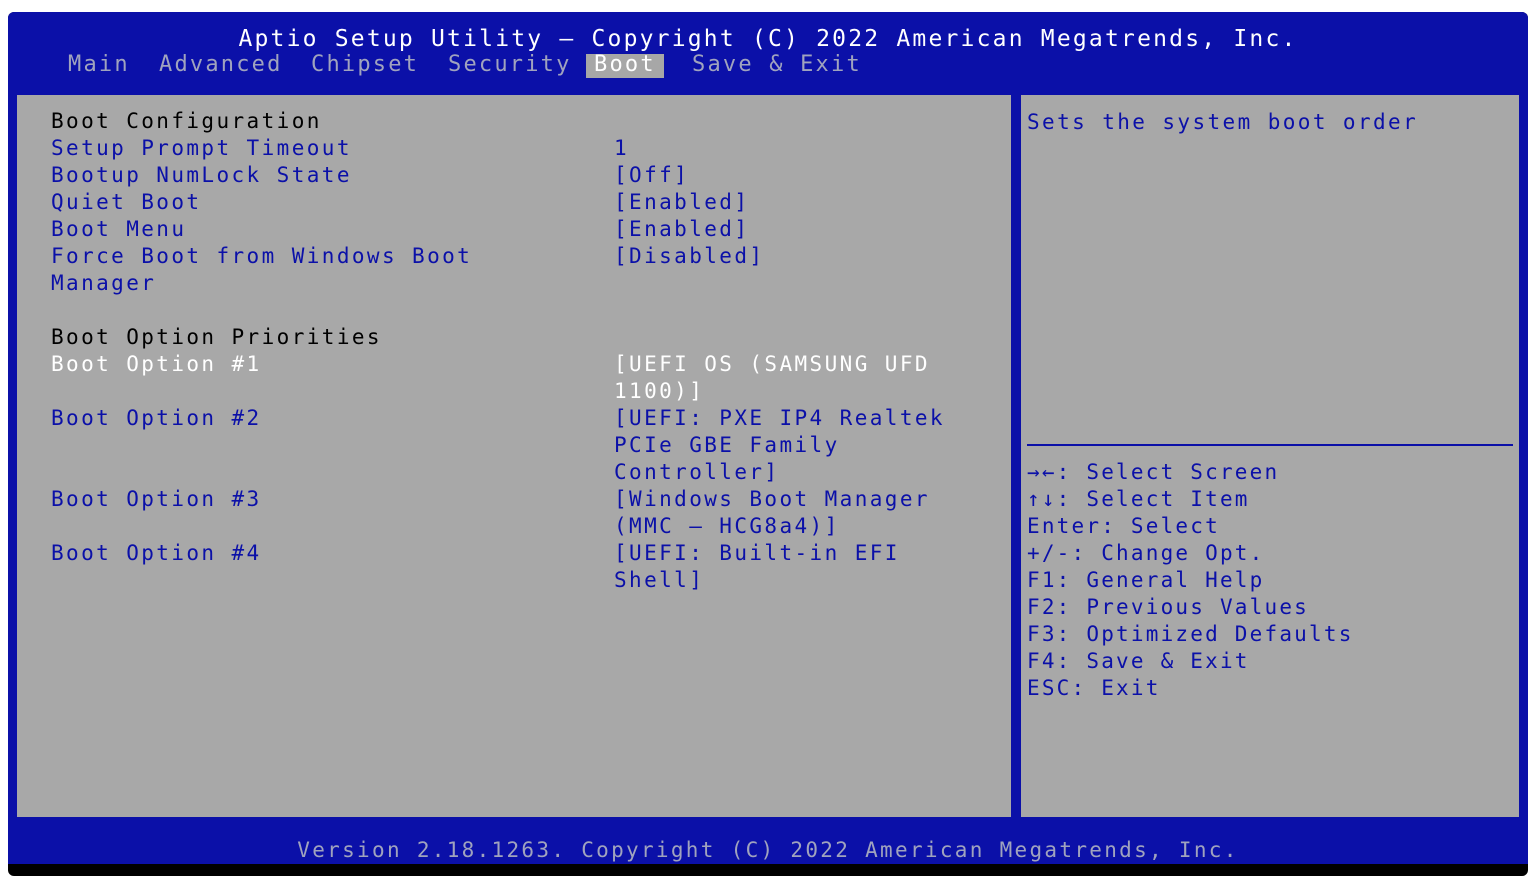  I want to click on boot-option-1-value: [UEFI OS (SAMSUNG UFD, so click(772, 364).